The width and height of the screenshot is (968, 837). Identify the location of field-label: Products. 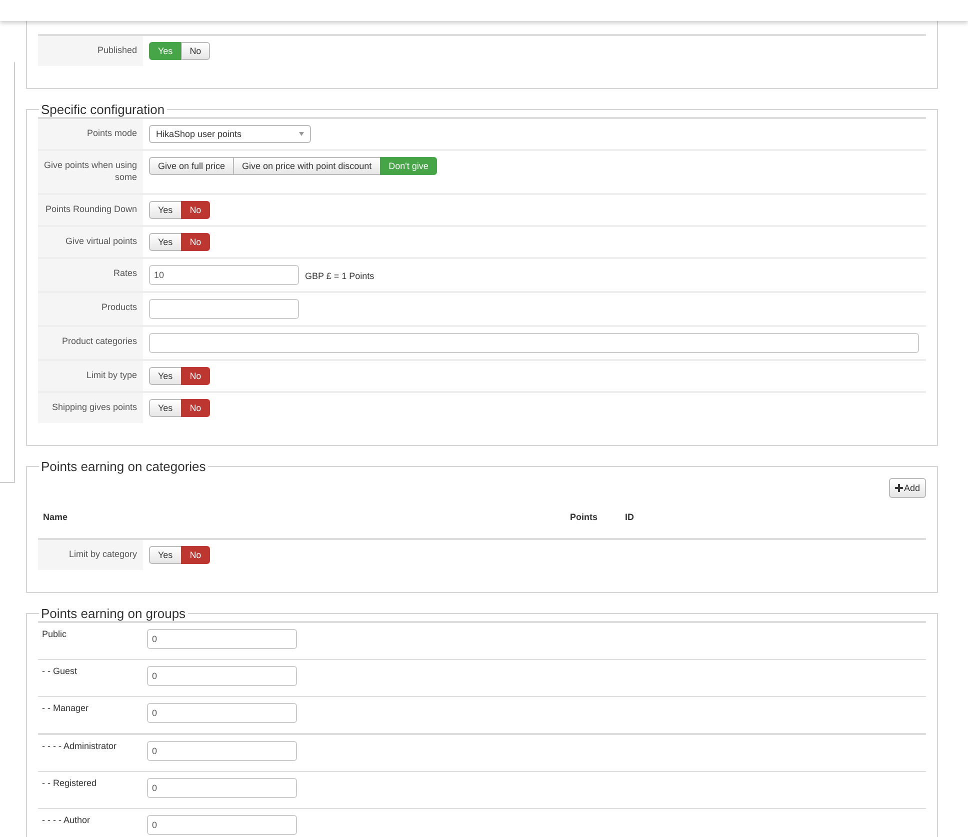
(90, 309).